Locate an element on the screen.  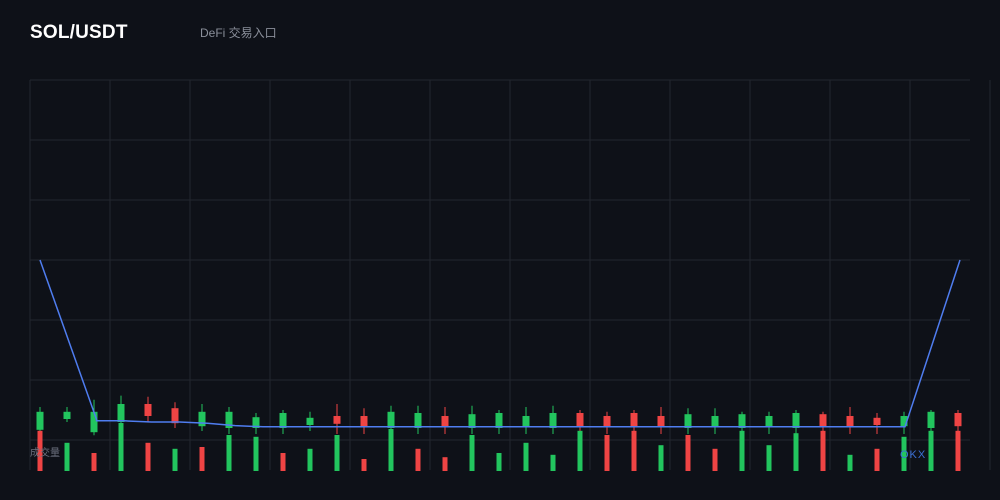
okx-watermark: OKX is located at coordinates (913, 455).